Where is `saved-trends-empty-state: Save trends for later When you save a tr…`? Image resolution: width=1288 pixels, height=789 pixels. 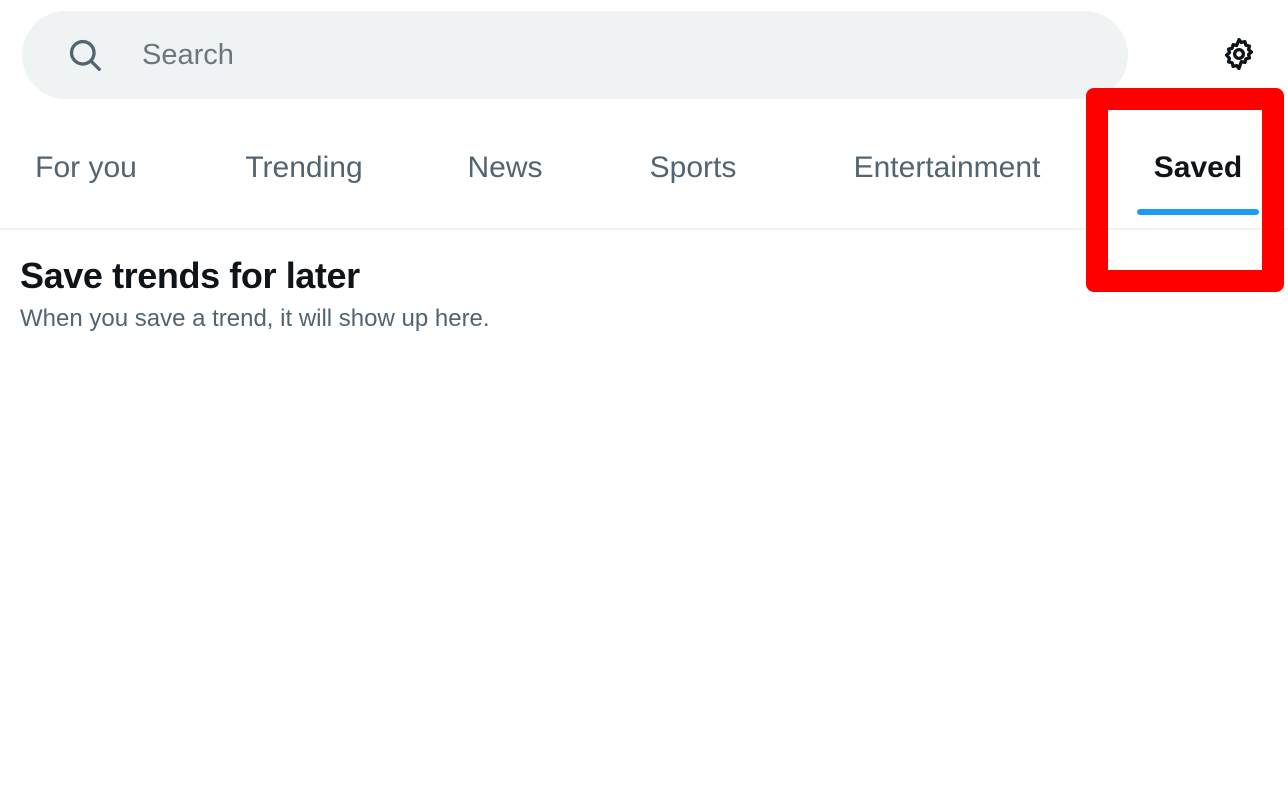
saved-trends-empty-state: Save trends for later When you save a tr… is located at coordinates (644, 282).